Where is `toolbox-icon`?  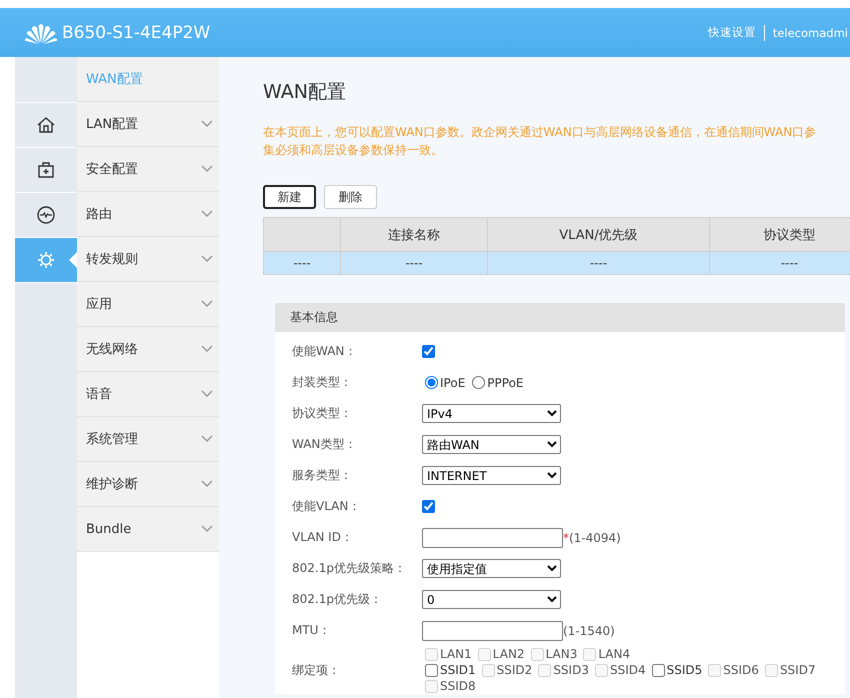
toolbox-icon is located at coordinates (46, 170).